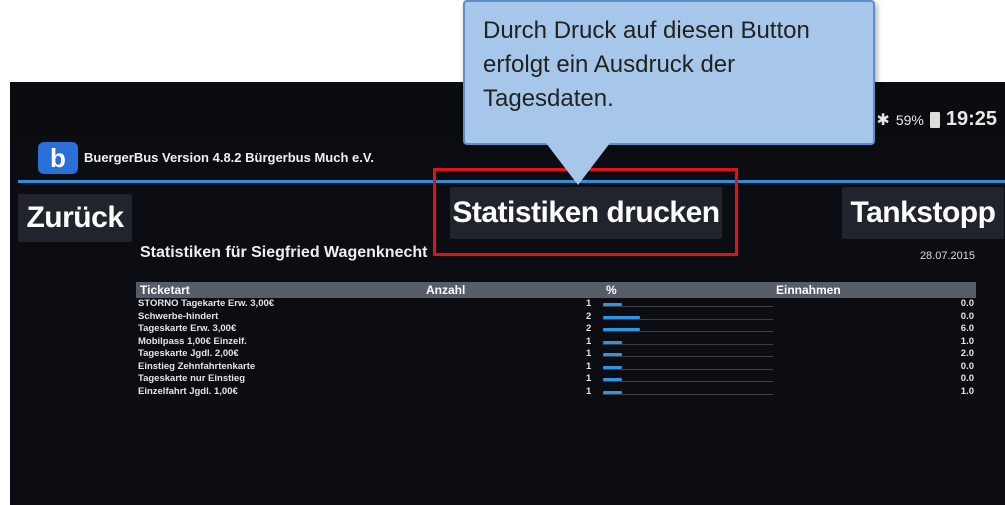 The height and width of the screenshot is (505, 1005). I want to click on table-row: Tageskarte Jgdl. 2,00€ 1 2.0, so click(556, 354).